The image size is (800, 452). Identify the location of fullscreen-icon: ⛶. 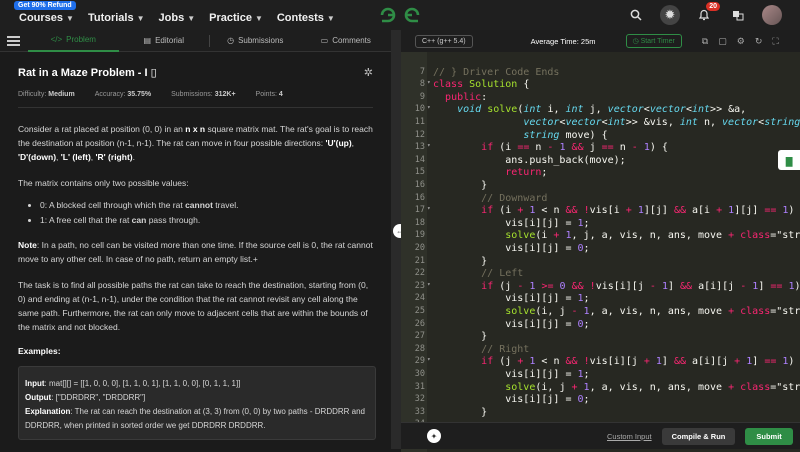
(775, 41).